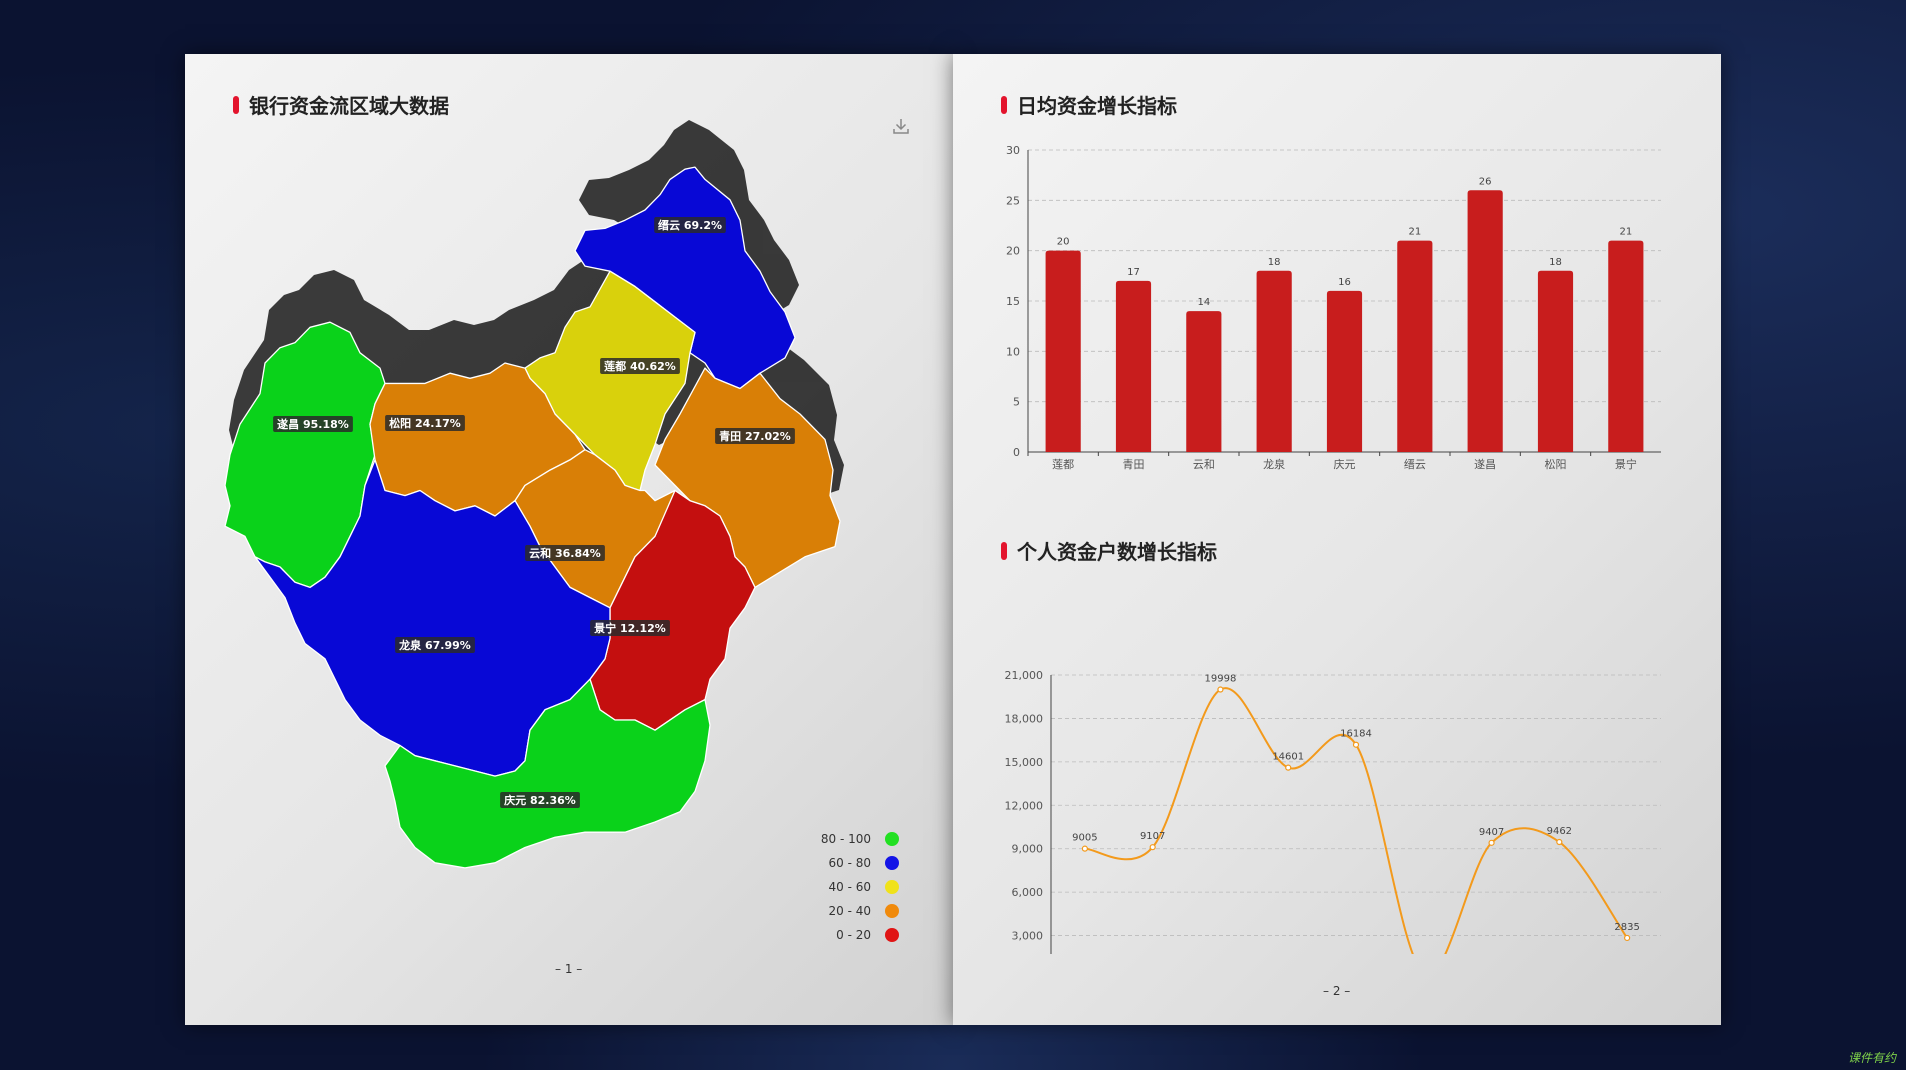  Describe the element at coordinates (1028, 892) in the screenshot. I see `y-tick-label: 6,000` at that location.